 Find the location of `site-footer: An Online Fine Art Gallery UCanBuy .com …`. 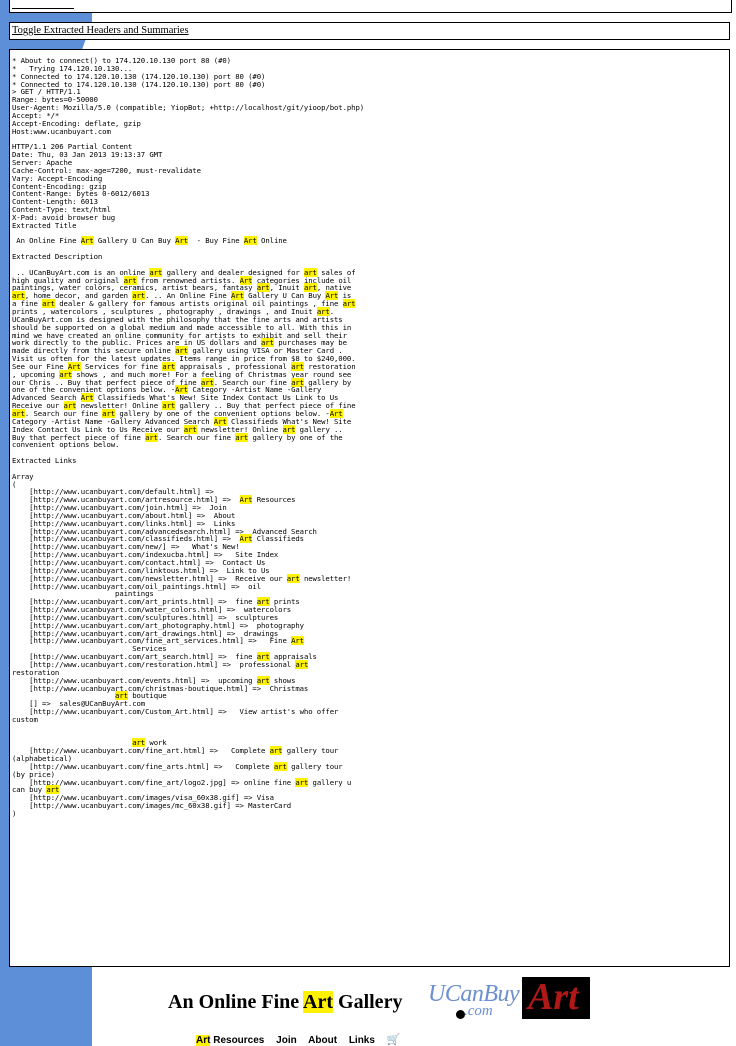

site-footer: An Online Fine Art Gallery UCanBuy .com … is located at coordinates (368, 1006).